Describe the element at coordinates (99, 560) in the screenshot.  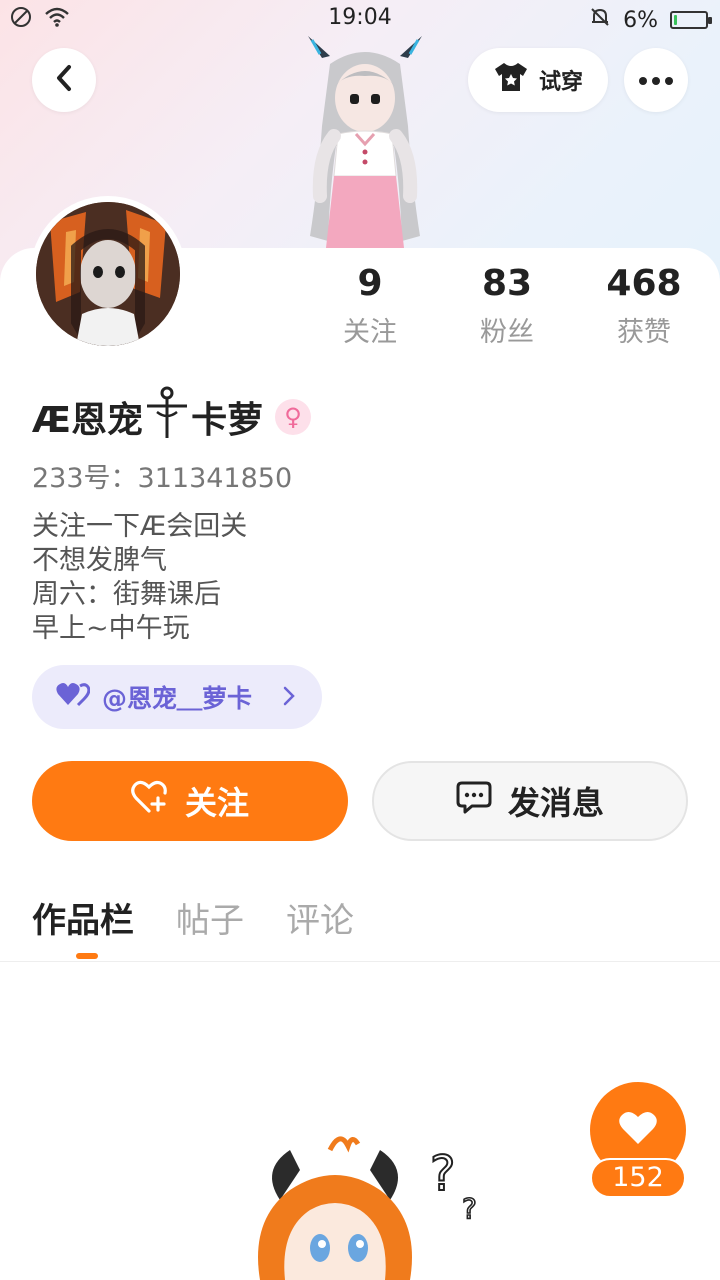
I see `bio-line: 不想发脾气` at that location.